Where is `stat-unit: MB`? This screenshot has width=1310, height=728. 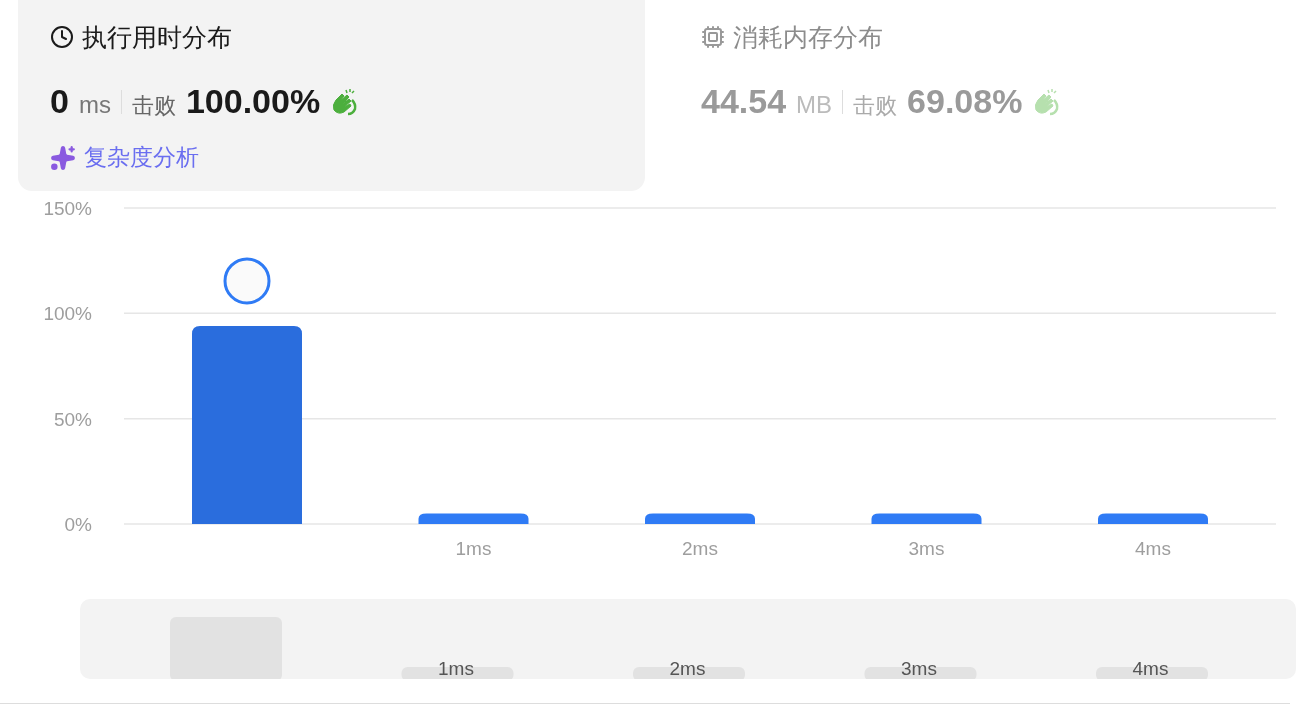
stat-unit: MB is located at coordinates (814, 105).